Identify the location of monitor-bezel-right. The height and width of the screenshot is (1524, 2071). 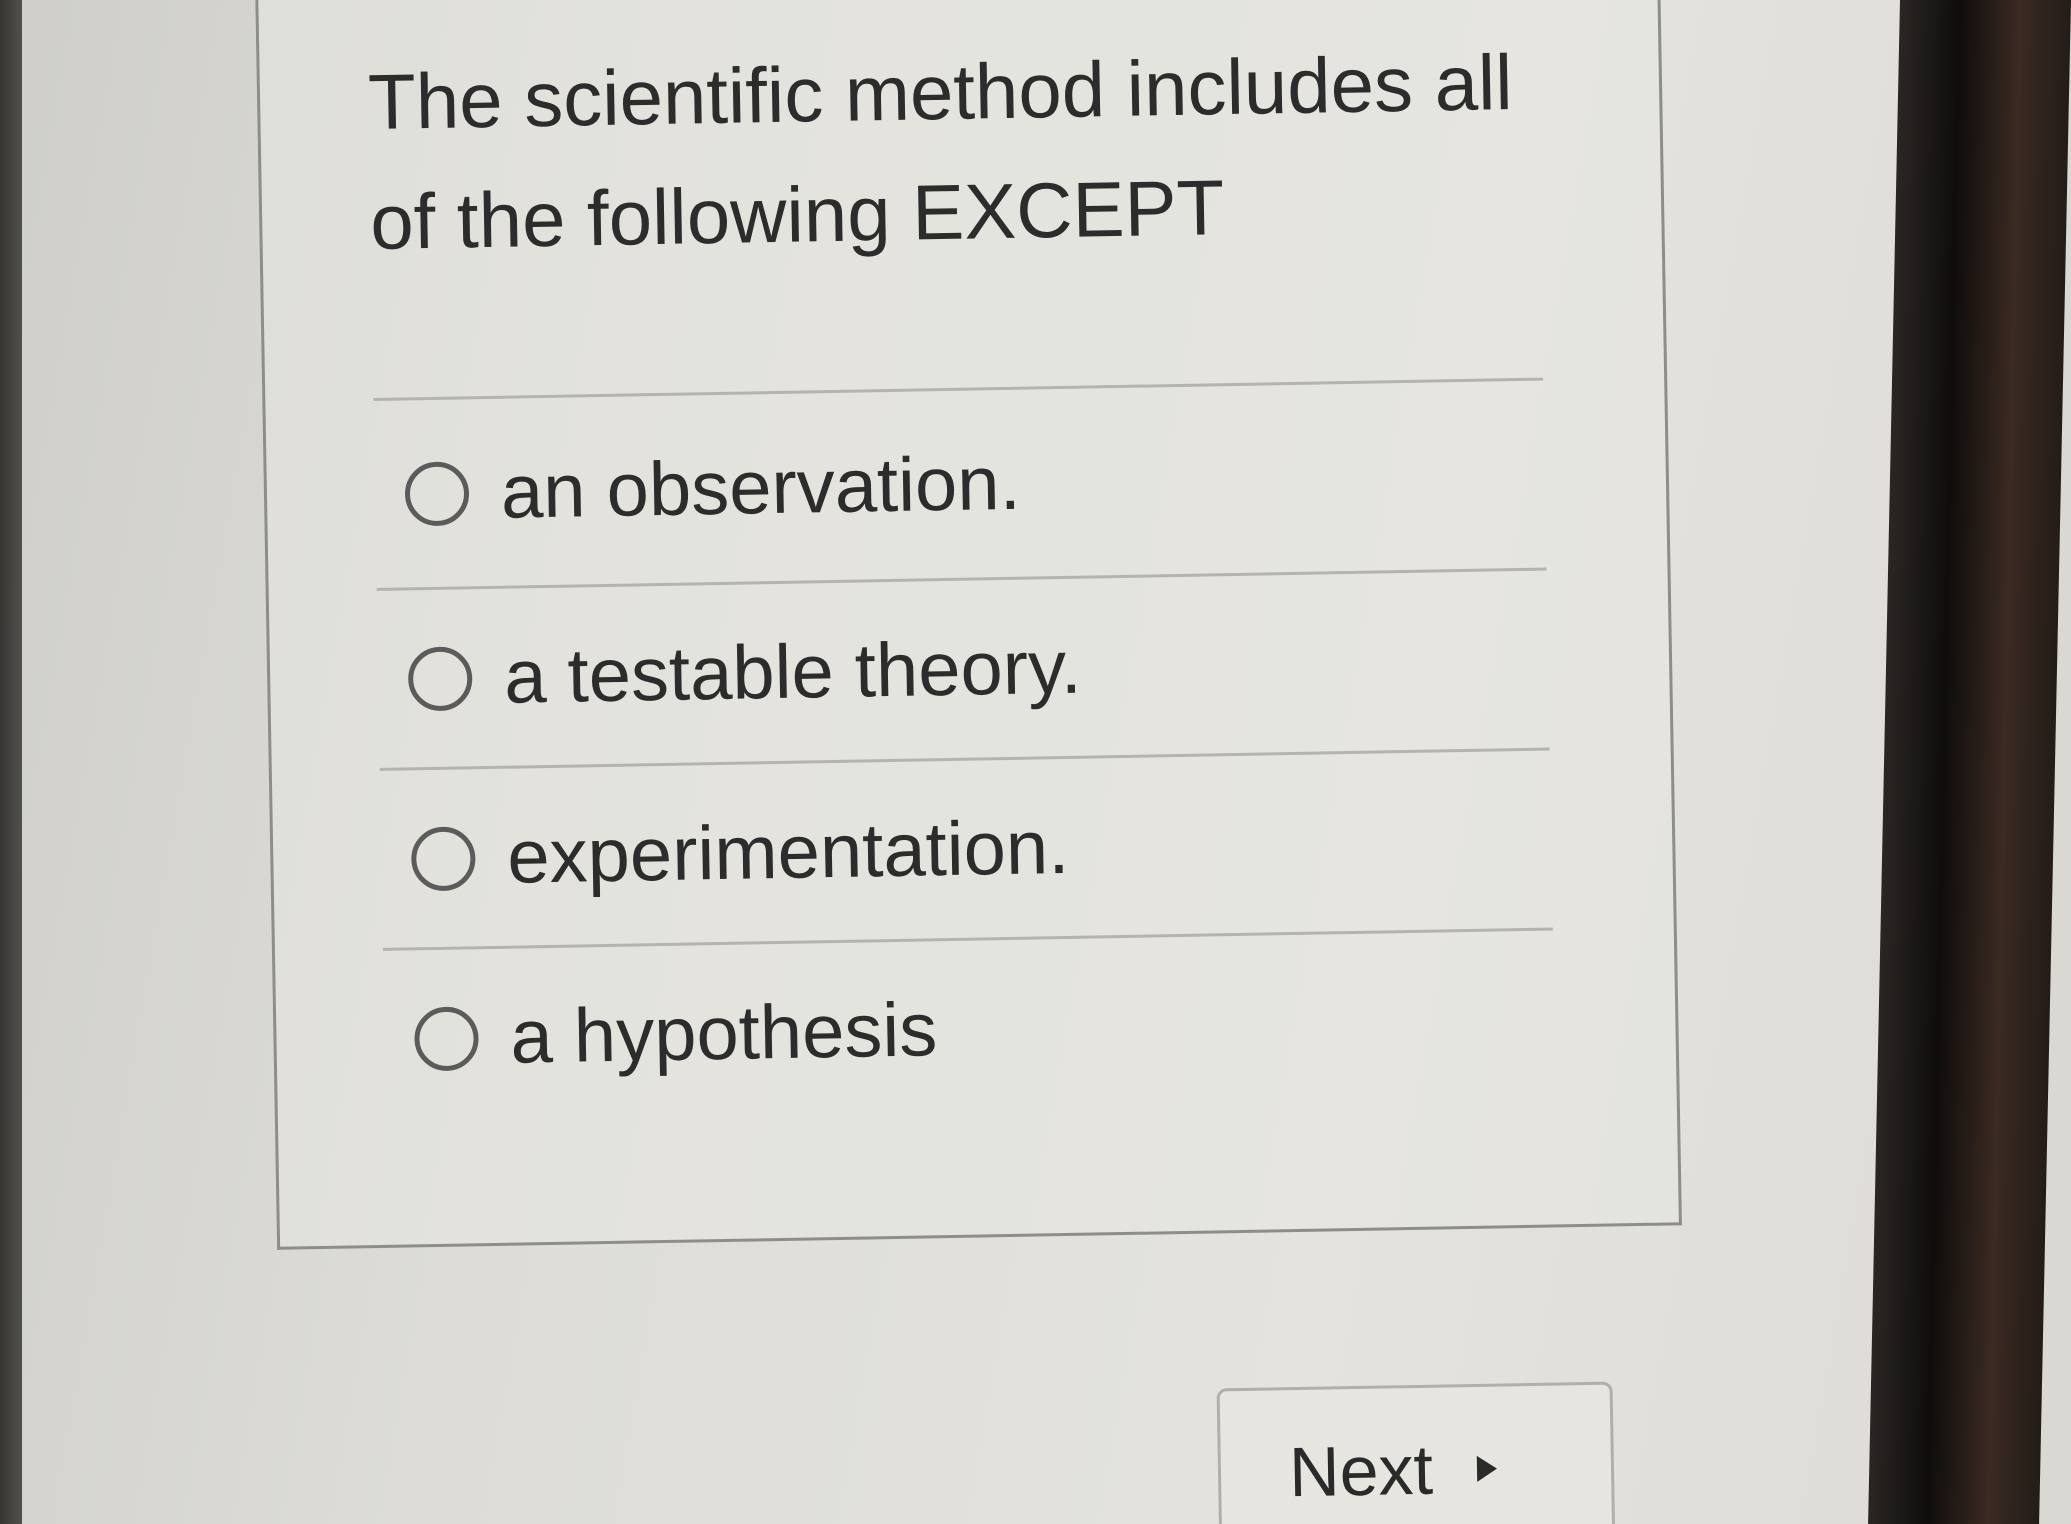
(1969, 762).